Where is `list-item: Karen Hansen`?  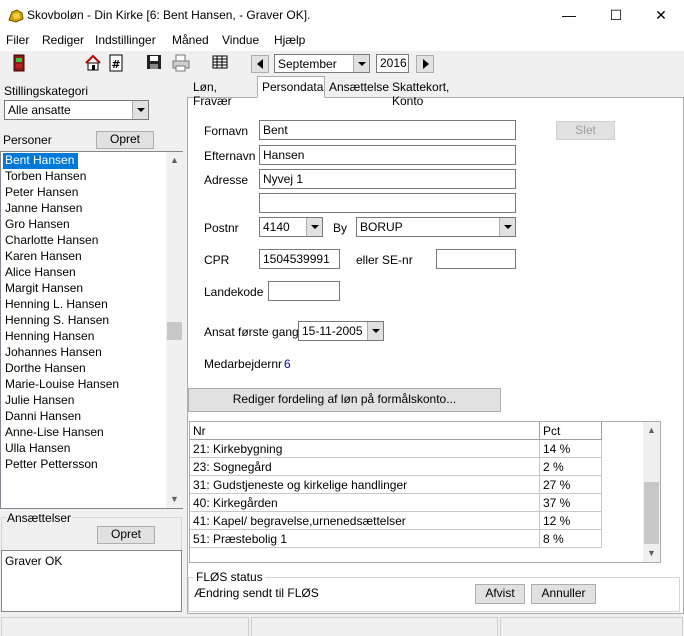 list-item: Karen Hansen is located at coordinates (44, 257).